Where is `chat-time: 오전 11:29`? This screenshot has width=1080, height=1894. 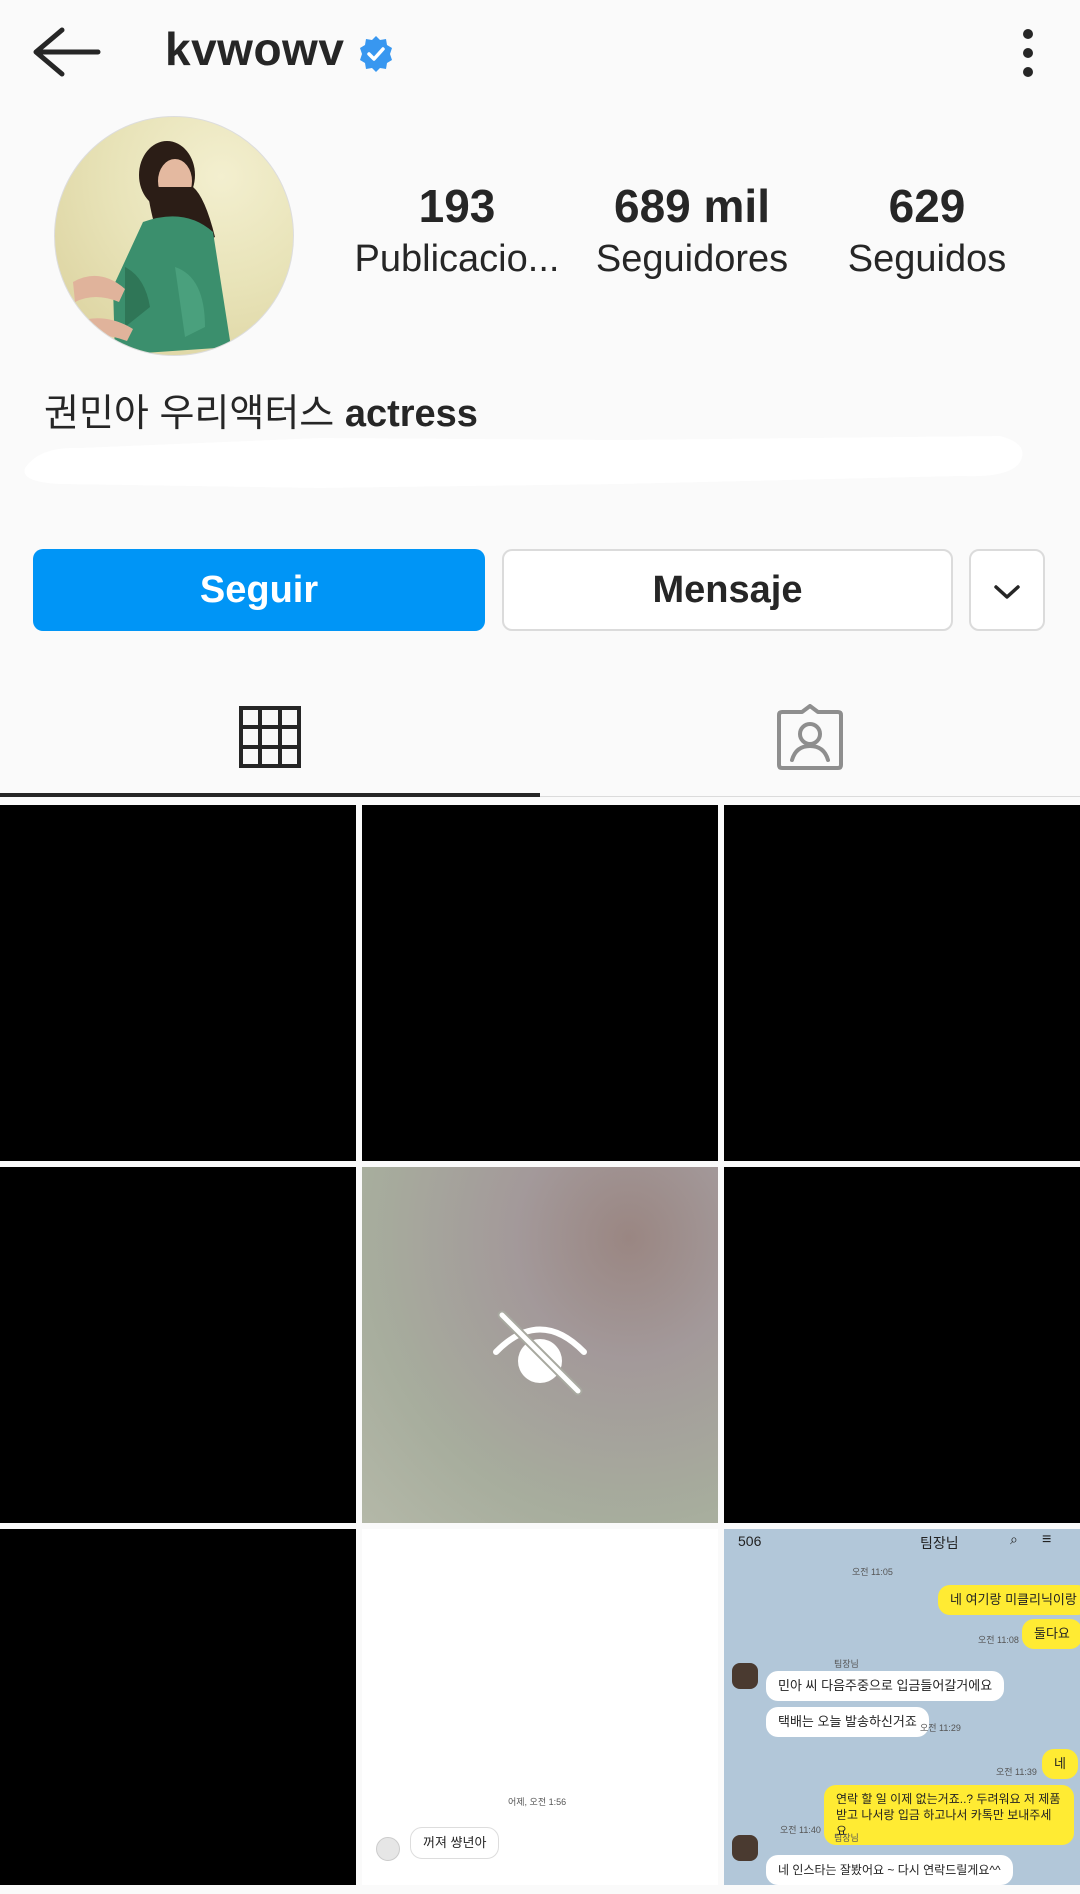 chat-time: 오전 11:29 is located at coordinates (940, 1728).